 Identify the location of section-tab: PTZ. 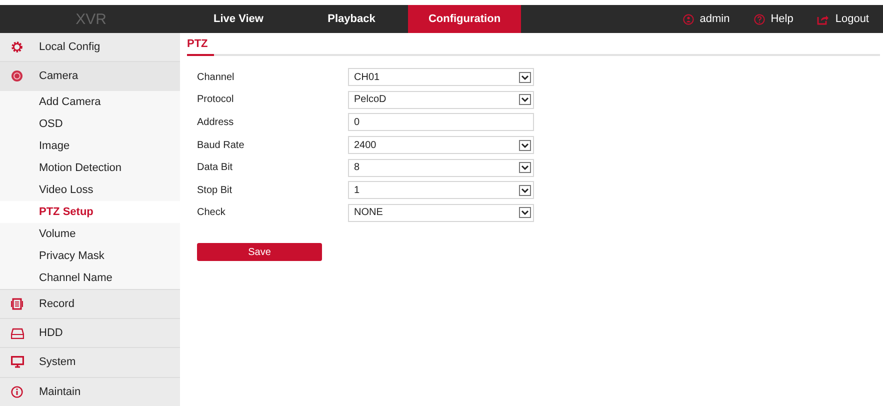
(200, 47).